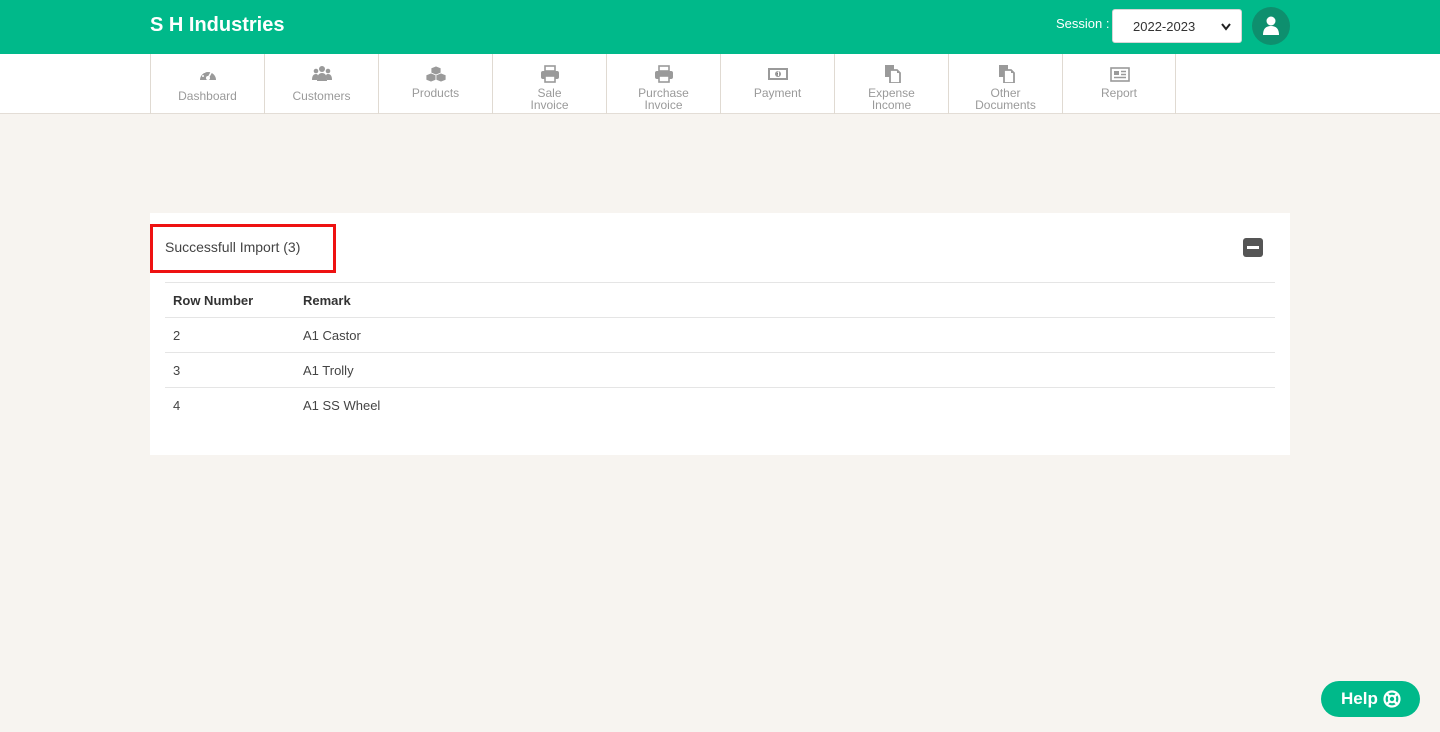  What do you see at coordinates (207, 96) in the screenshot?
I see `nav-label: Dashboard` at bounding box center [207, 96].